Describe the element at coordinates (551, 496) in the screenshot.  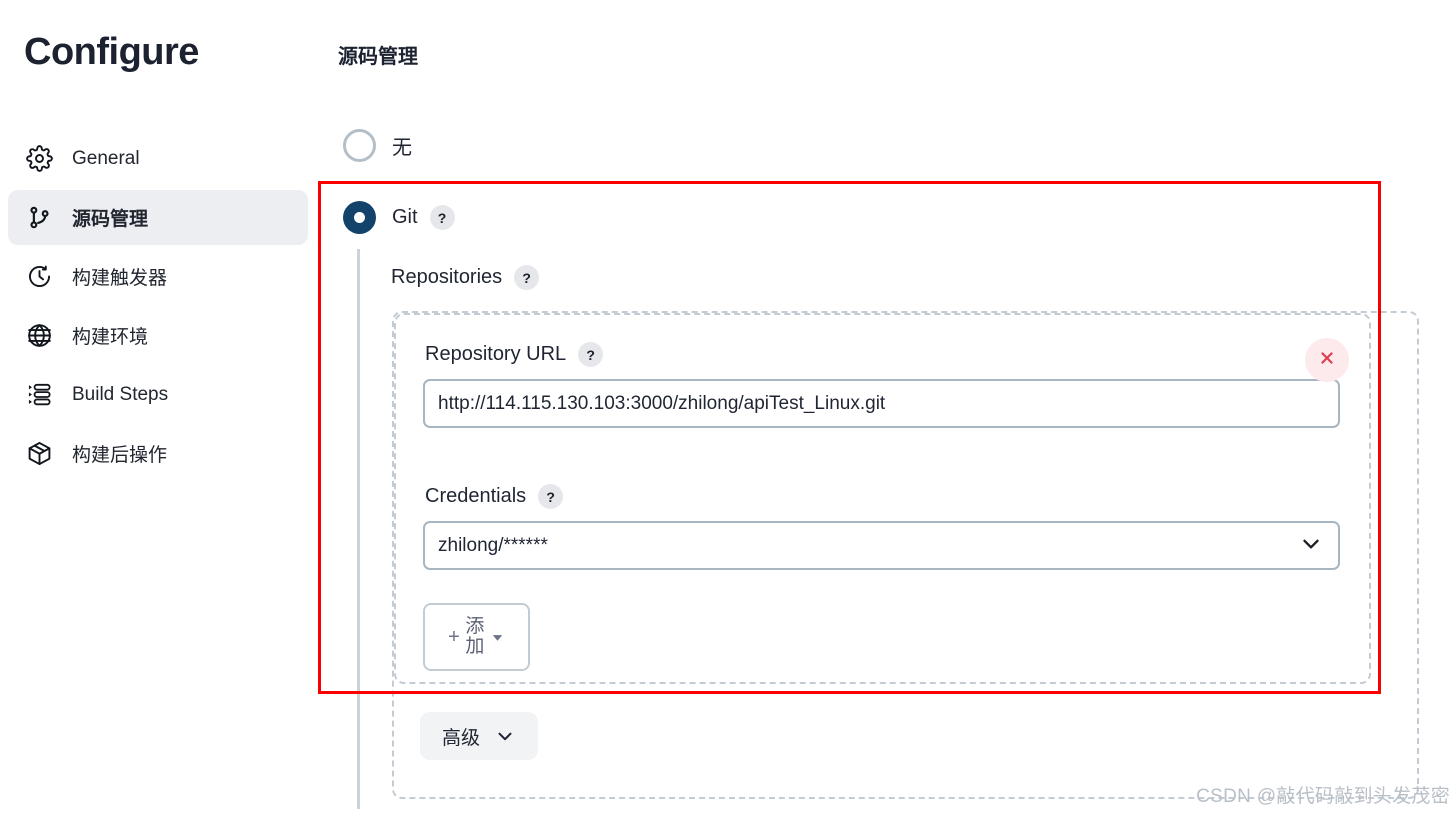
I see `help-icon-credentials: ?` at that location.